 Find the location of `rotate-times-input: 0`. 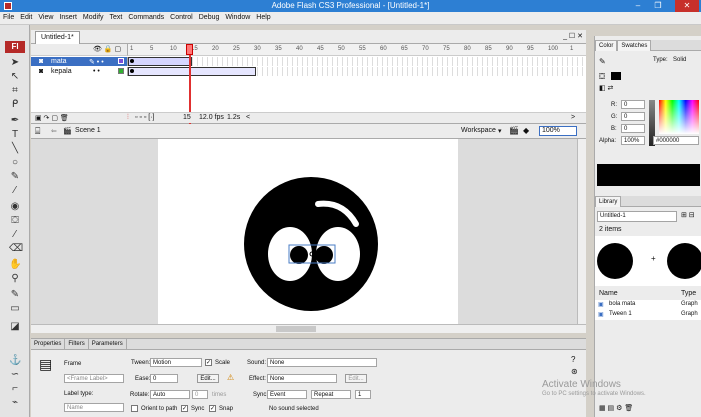

rotate-times-input: 0 is located at coordinates (200, 394).